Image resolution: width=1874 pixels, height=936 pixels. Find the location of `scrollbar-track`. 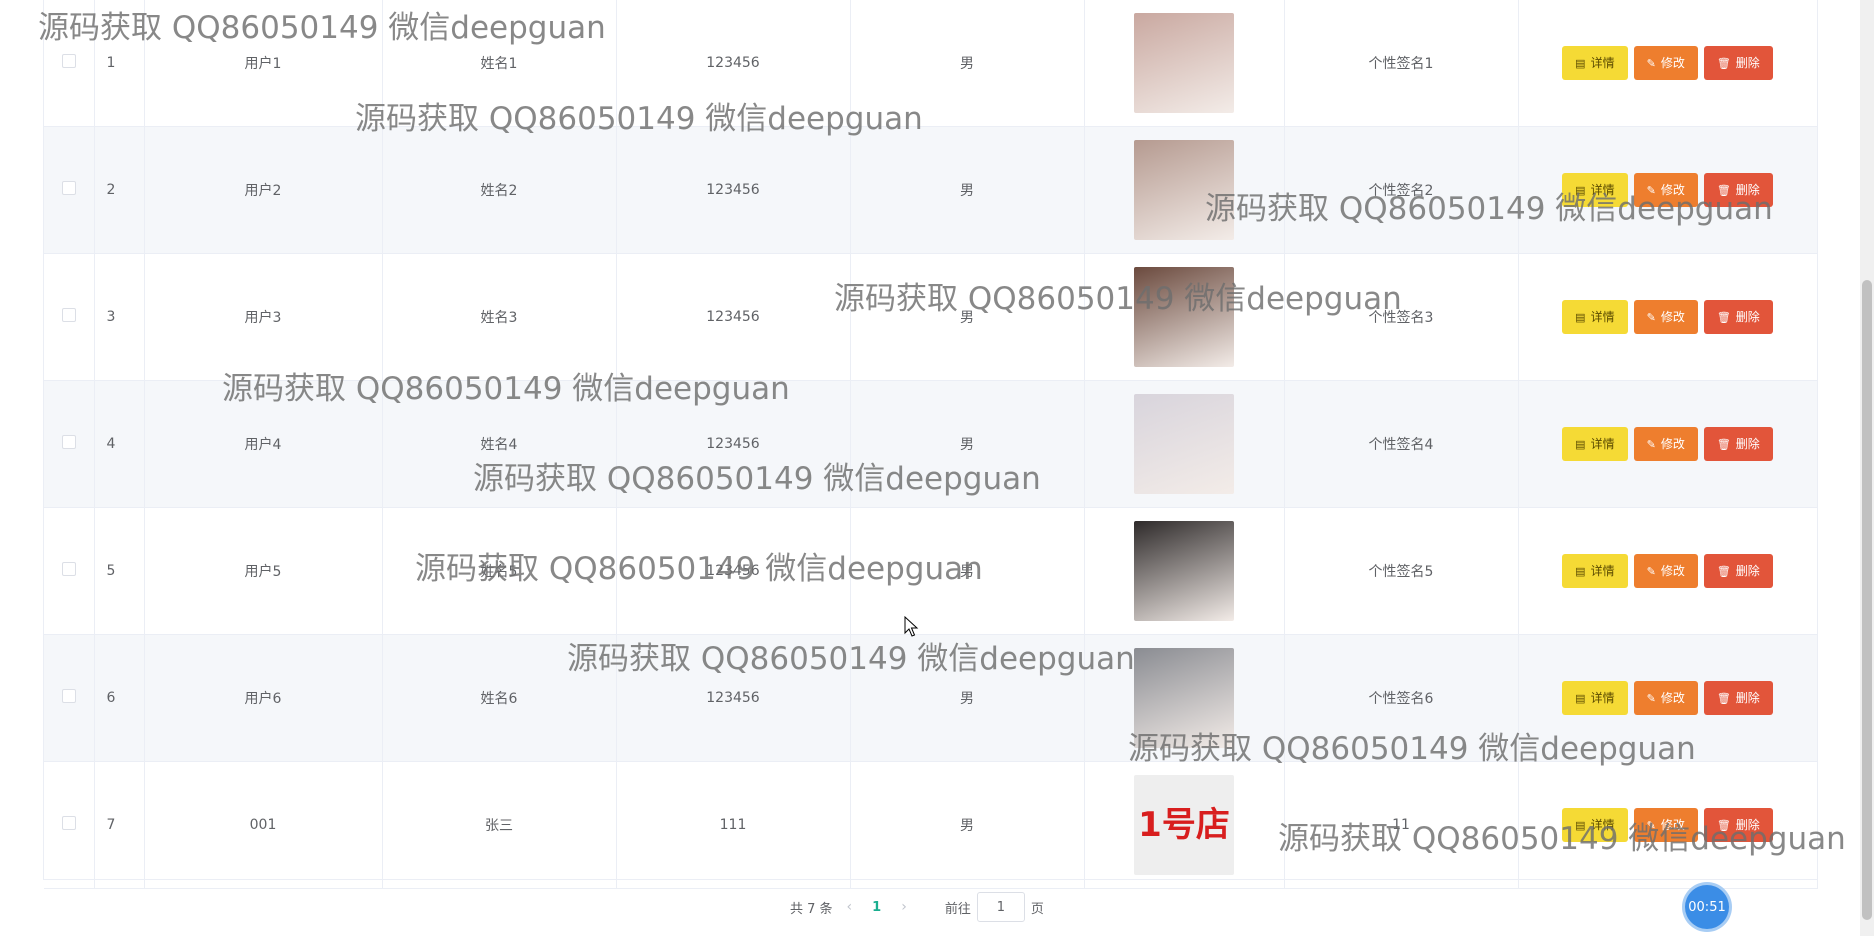

scrollbar-track is located at coordinates (1867, 468).